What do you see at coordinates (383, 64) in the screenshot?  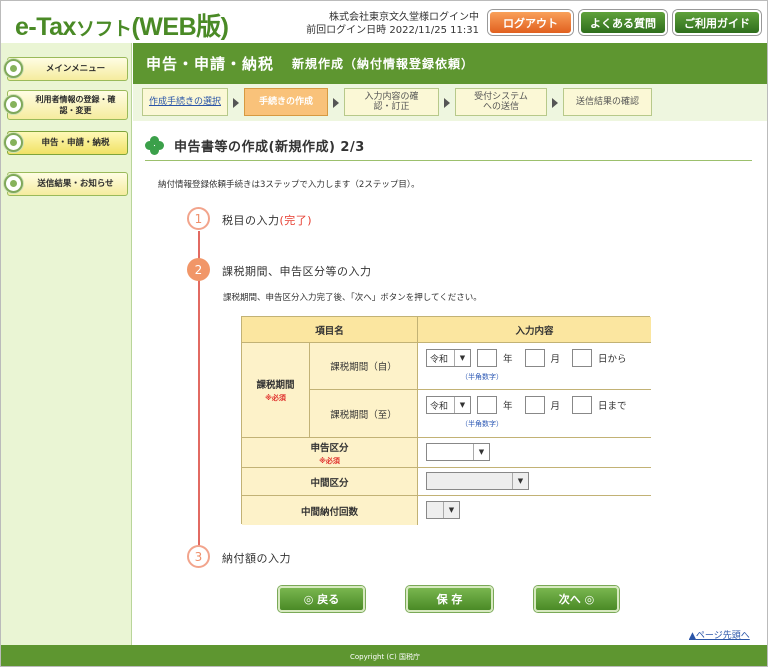 I see `section-subtitle: 新規作成（納付情報登録依頼）` at bounding box center [383, 64].